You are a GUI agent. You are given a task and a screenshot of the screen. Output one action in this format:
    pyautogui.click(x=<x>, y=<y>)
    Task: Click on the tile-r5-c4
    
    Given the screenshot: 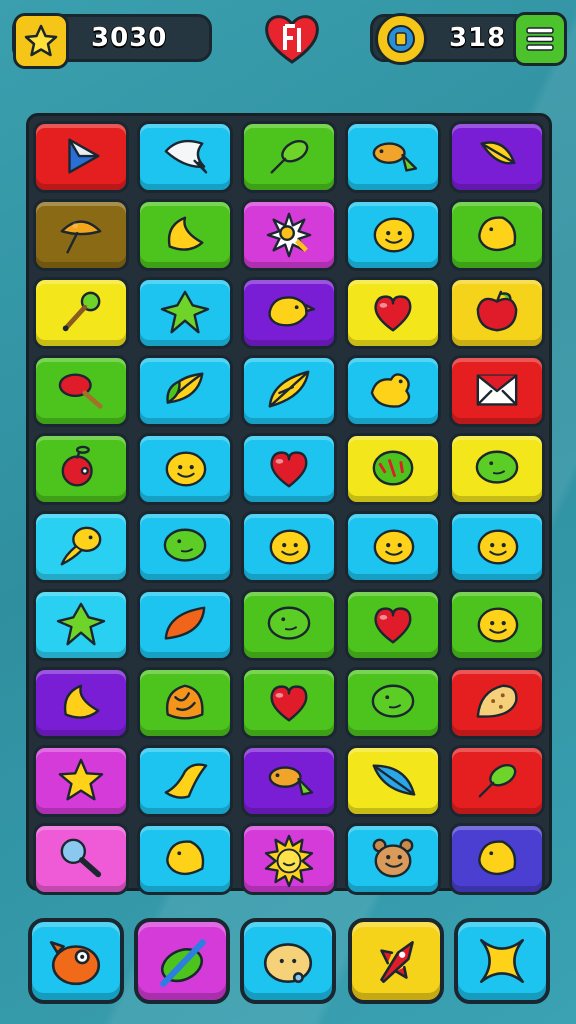 What is the action you would take?
    pyautogui.click(x=393, y=469)
    